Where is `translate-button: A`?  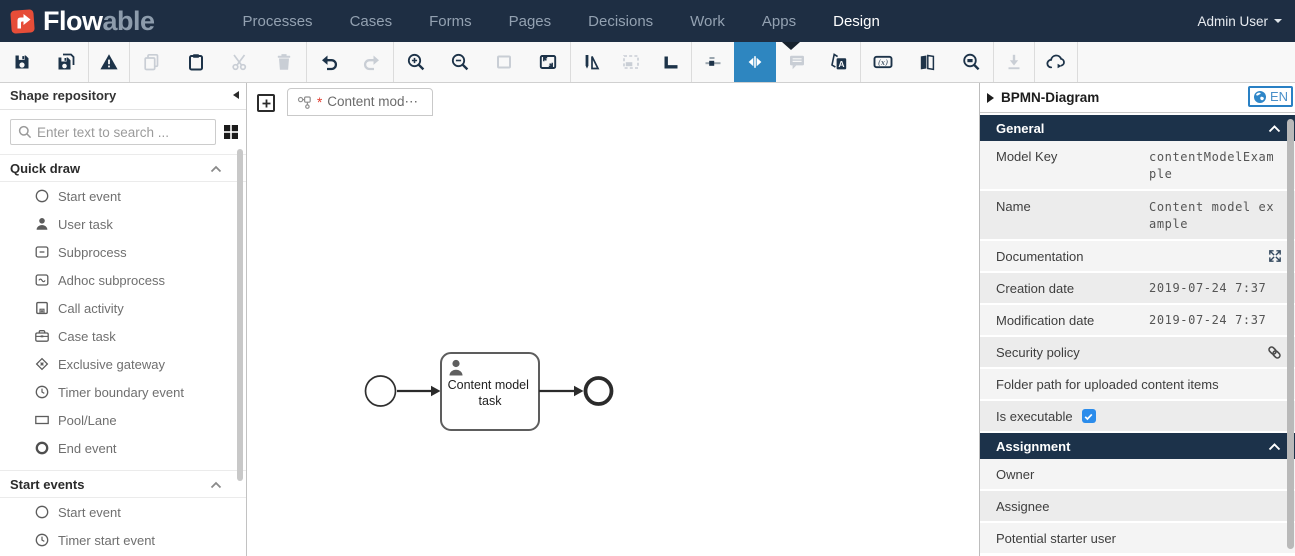 translate-button: A is located at coordinates (839, 62).